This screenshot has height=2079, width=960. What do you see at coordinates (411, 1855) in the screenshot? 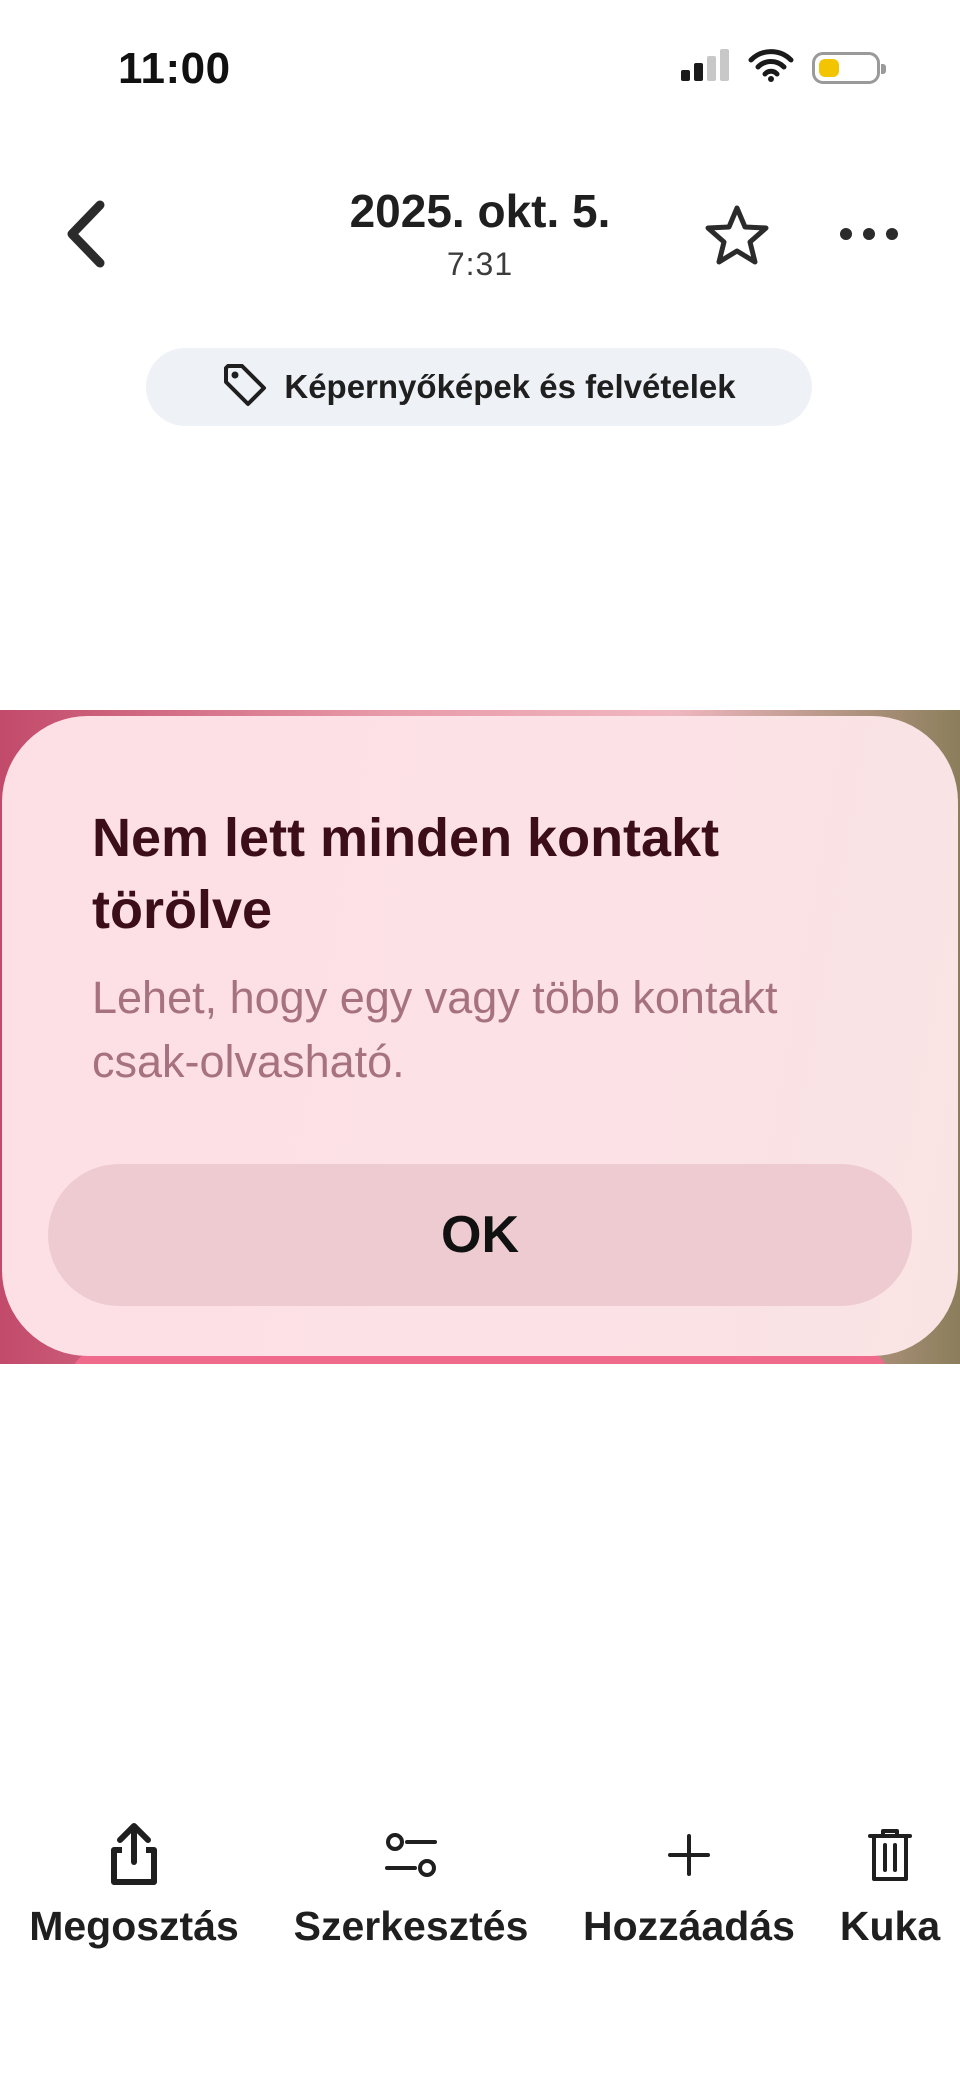
I see `edit-sliders-icon` at bounding box center [411, 1855].